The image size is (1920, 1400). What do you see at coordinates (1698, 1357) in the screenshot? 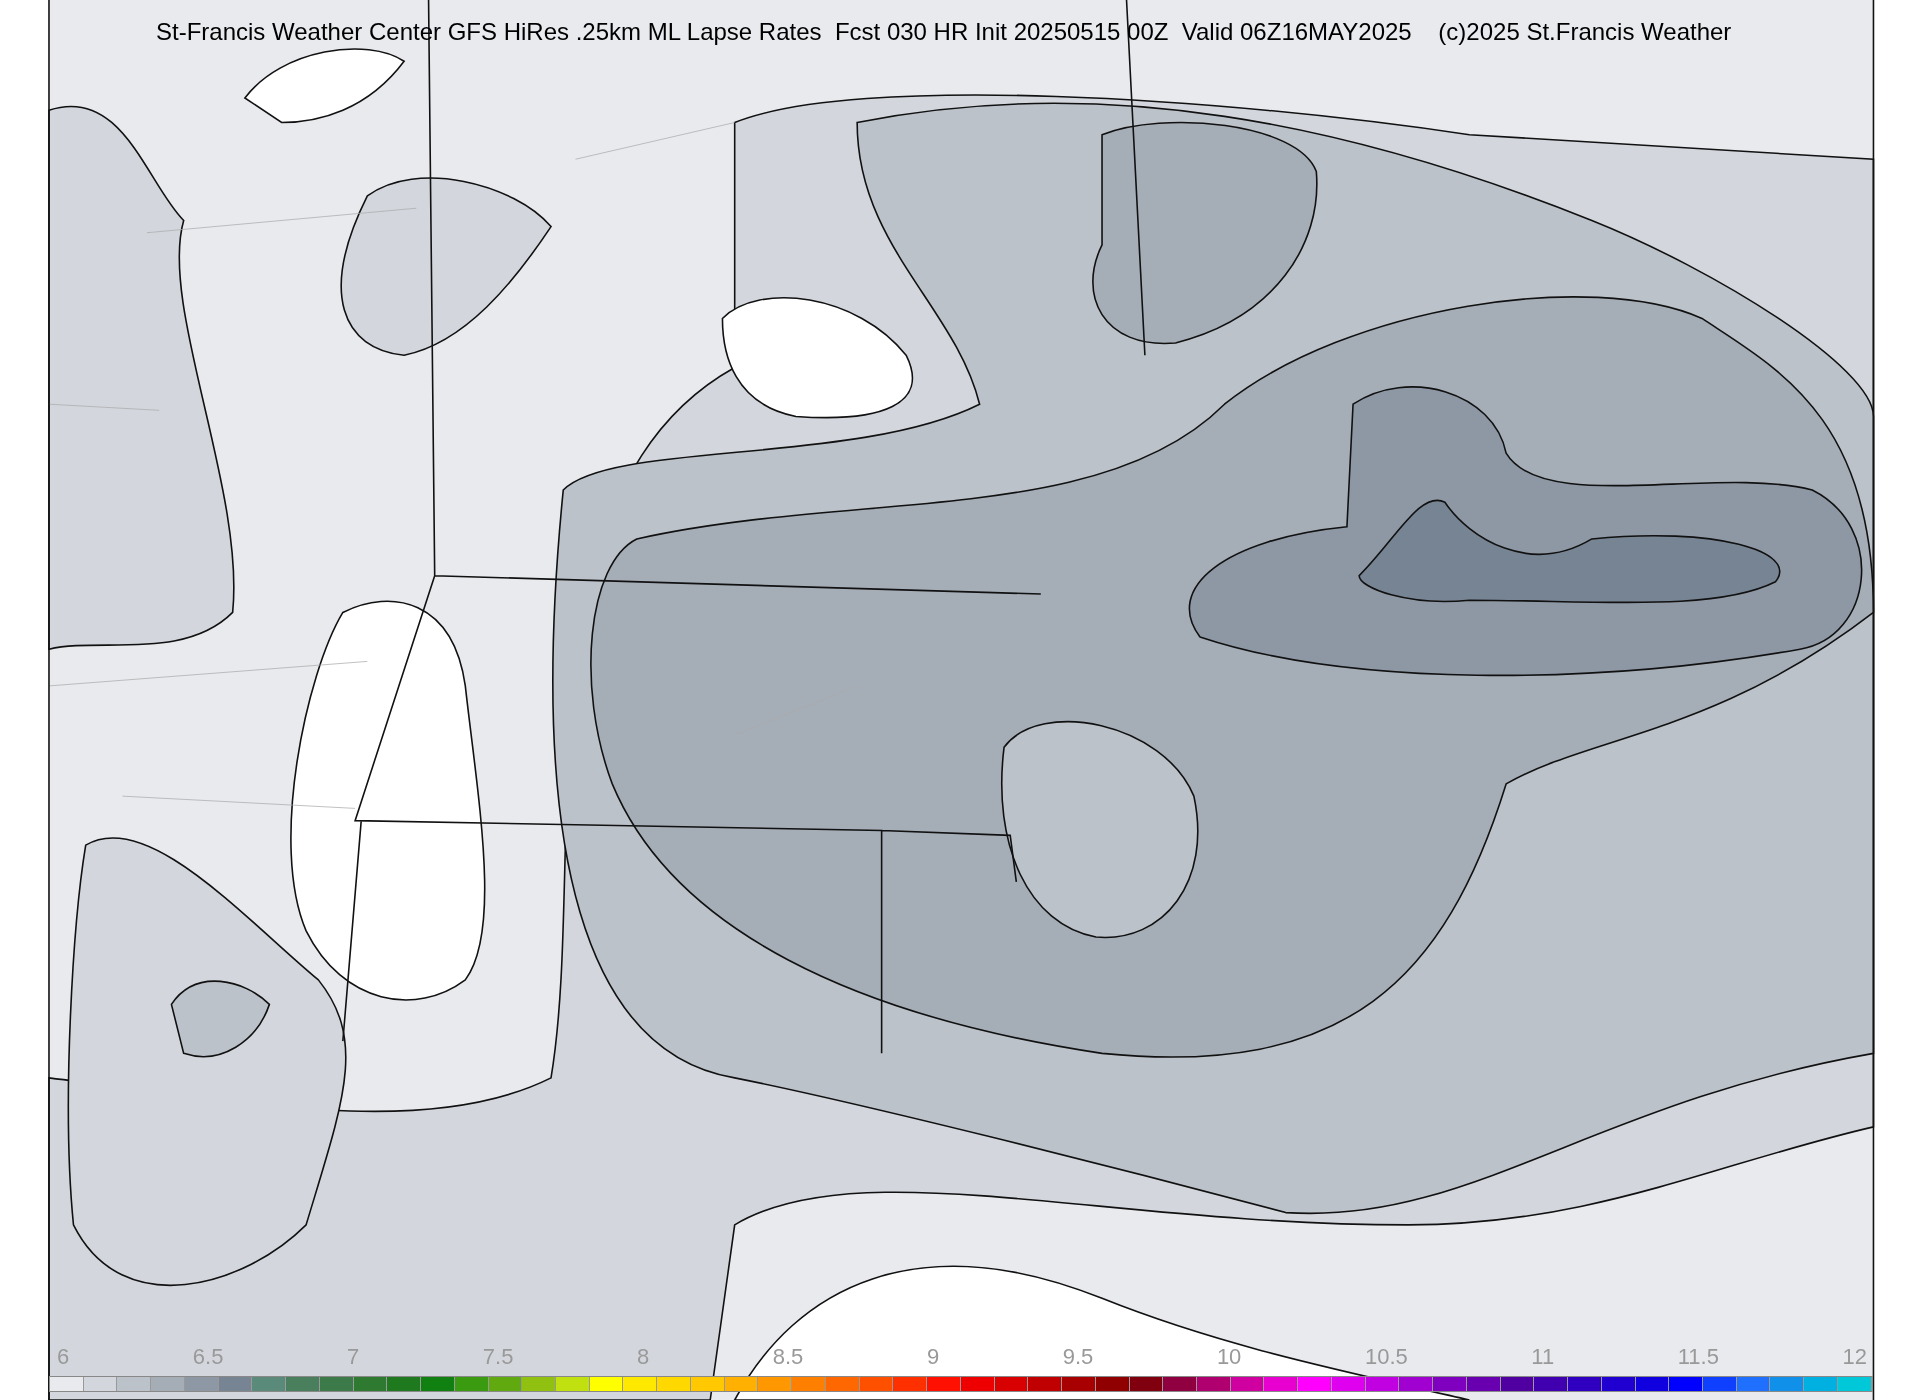
I see `colorbar-tick-label: 11.5` at bounding box center [1698, 1357].